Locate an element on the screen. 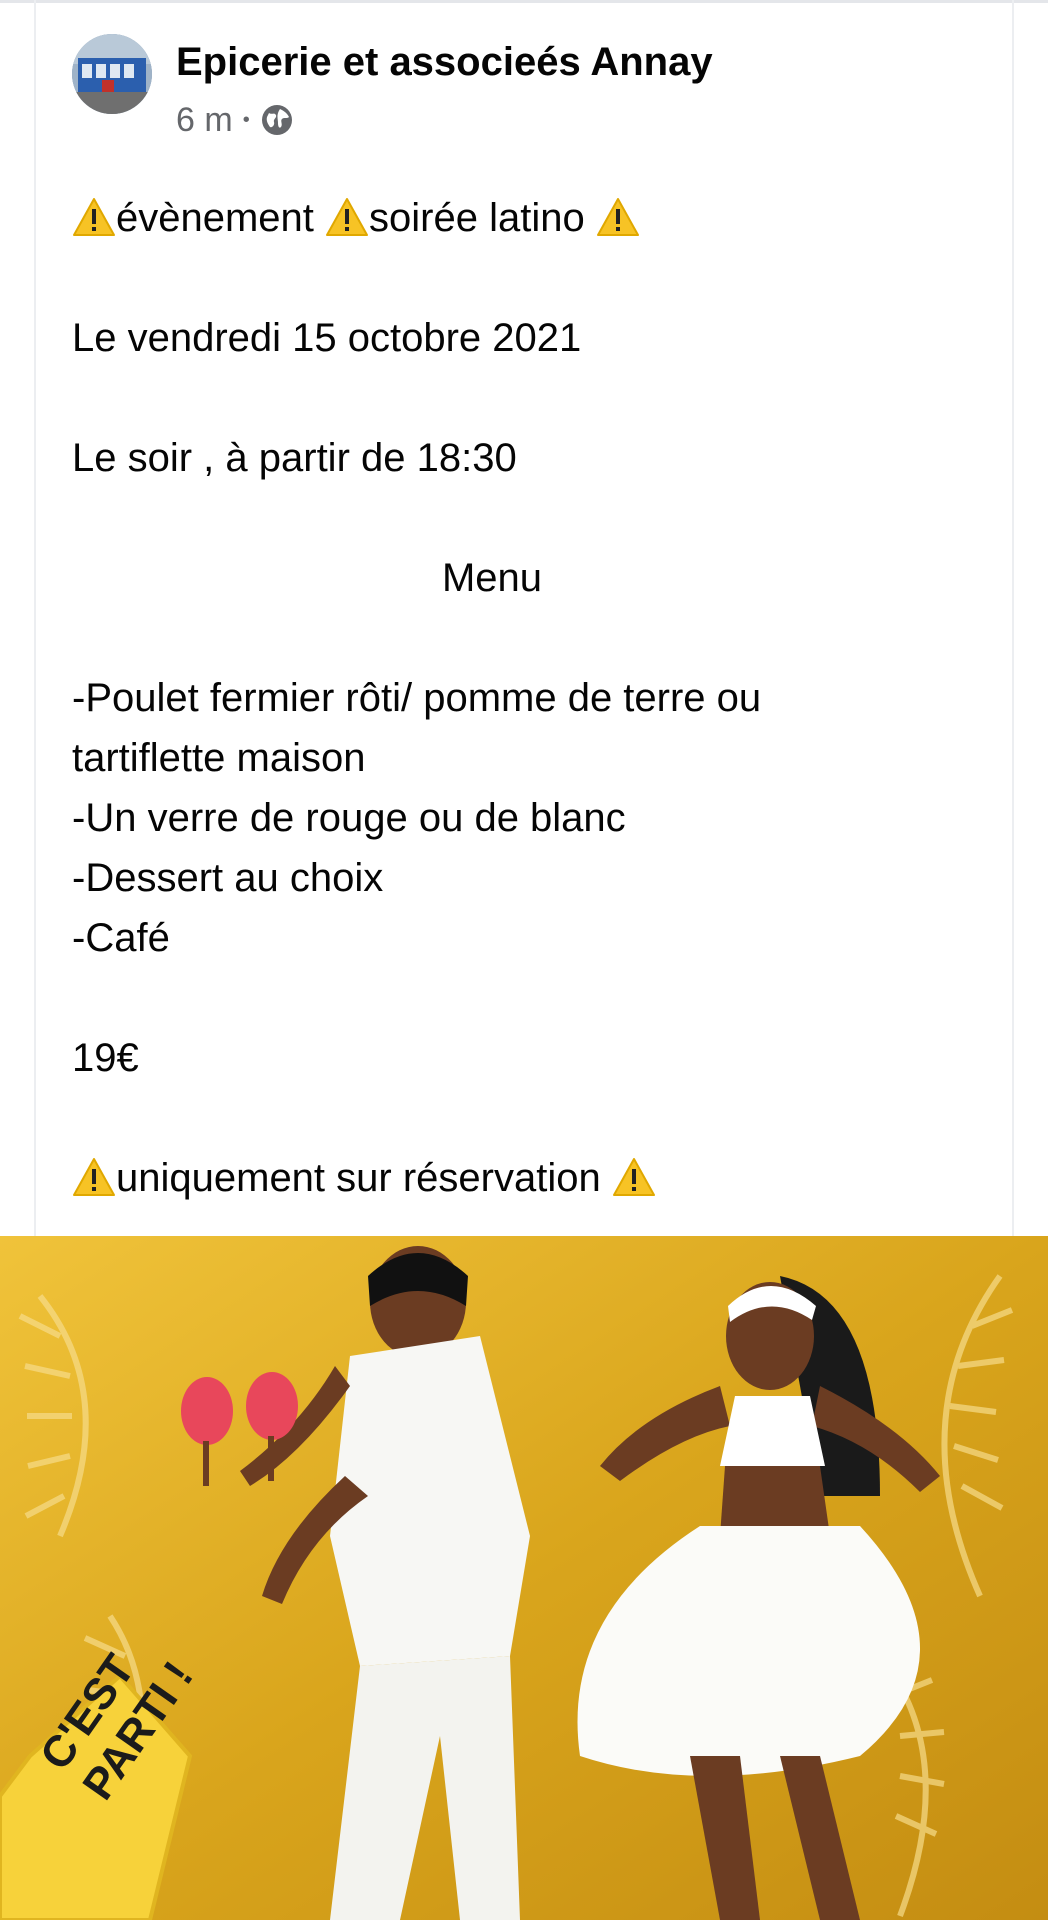 Image resolution: width=1048 pixels, height=1920 pixels. post-line-time: Le soir , à partir de 18:30 is located at coordinates (294, 458).